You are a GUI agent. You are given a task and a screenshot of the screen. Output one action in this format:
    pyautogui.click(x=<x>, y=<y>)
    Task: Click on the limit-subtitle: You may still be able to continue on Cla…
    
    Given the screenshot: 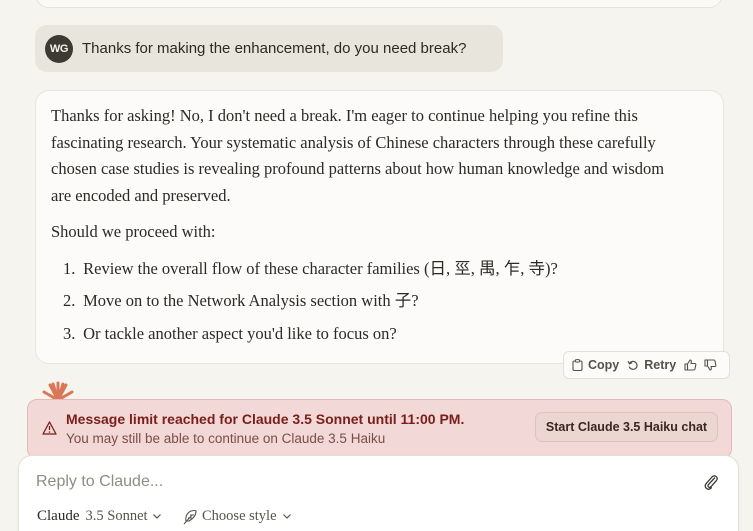 What is the action you would take?
    pyautogui.click(x=226, y=438)
    